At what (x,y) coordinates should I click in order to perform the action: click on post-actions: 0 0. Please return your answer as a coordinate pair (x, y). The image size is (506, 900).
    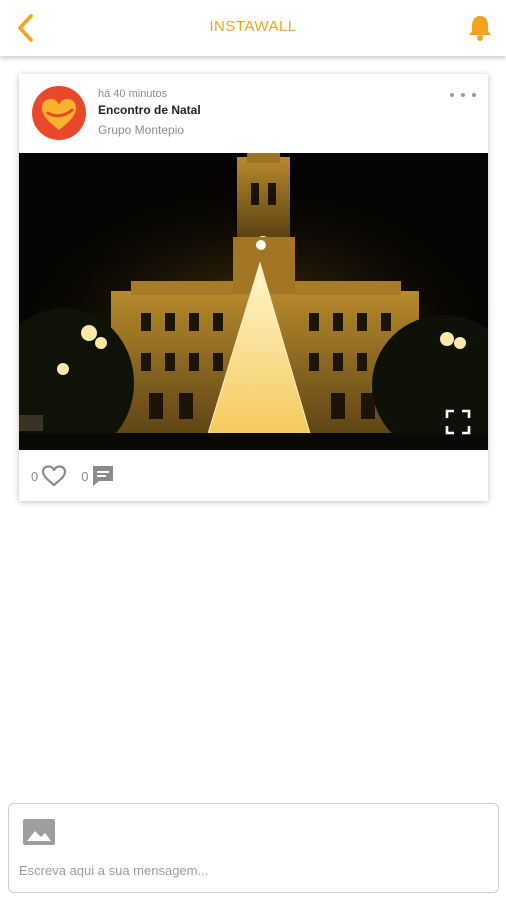
    Looking at the image, I should click on (73, 476).